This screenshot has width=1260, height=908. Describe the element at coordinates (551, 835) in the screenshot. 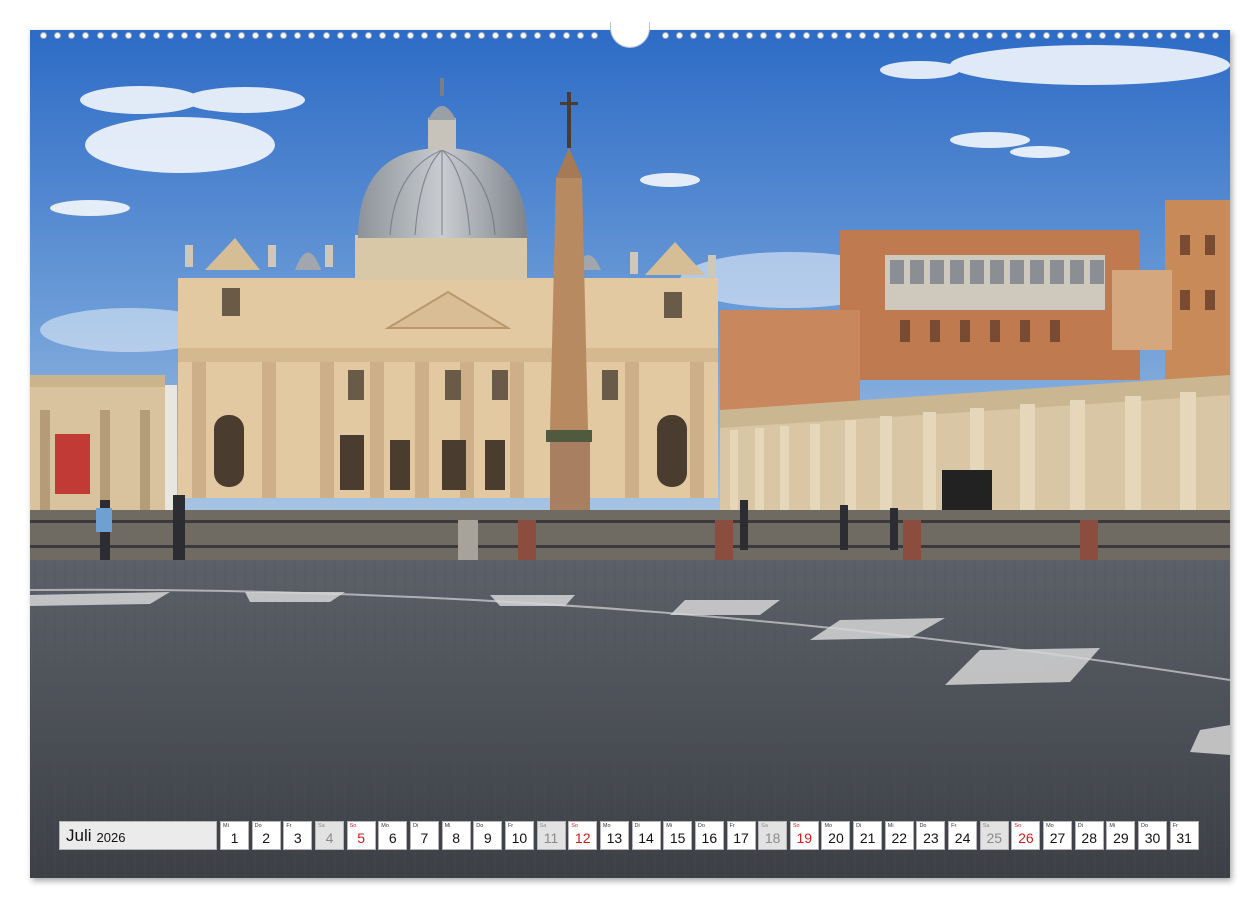

I see `calendar-day: Sa 11` at that location.